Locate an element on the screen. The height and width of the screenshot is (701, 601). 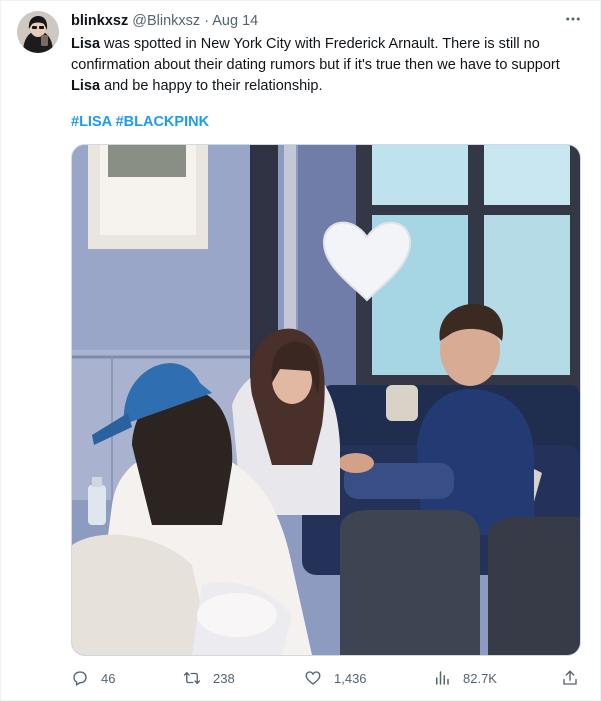
more-options-button is located at coordinates (573, 19).